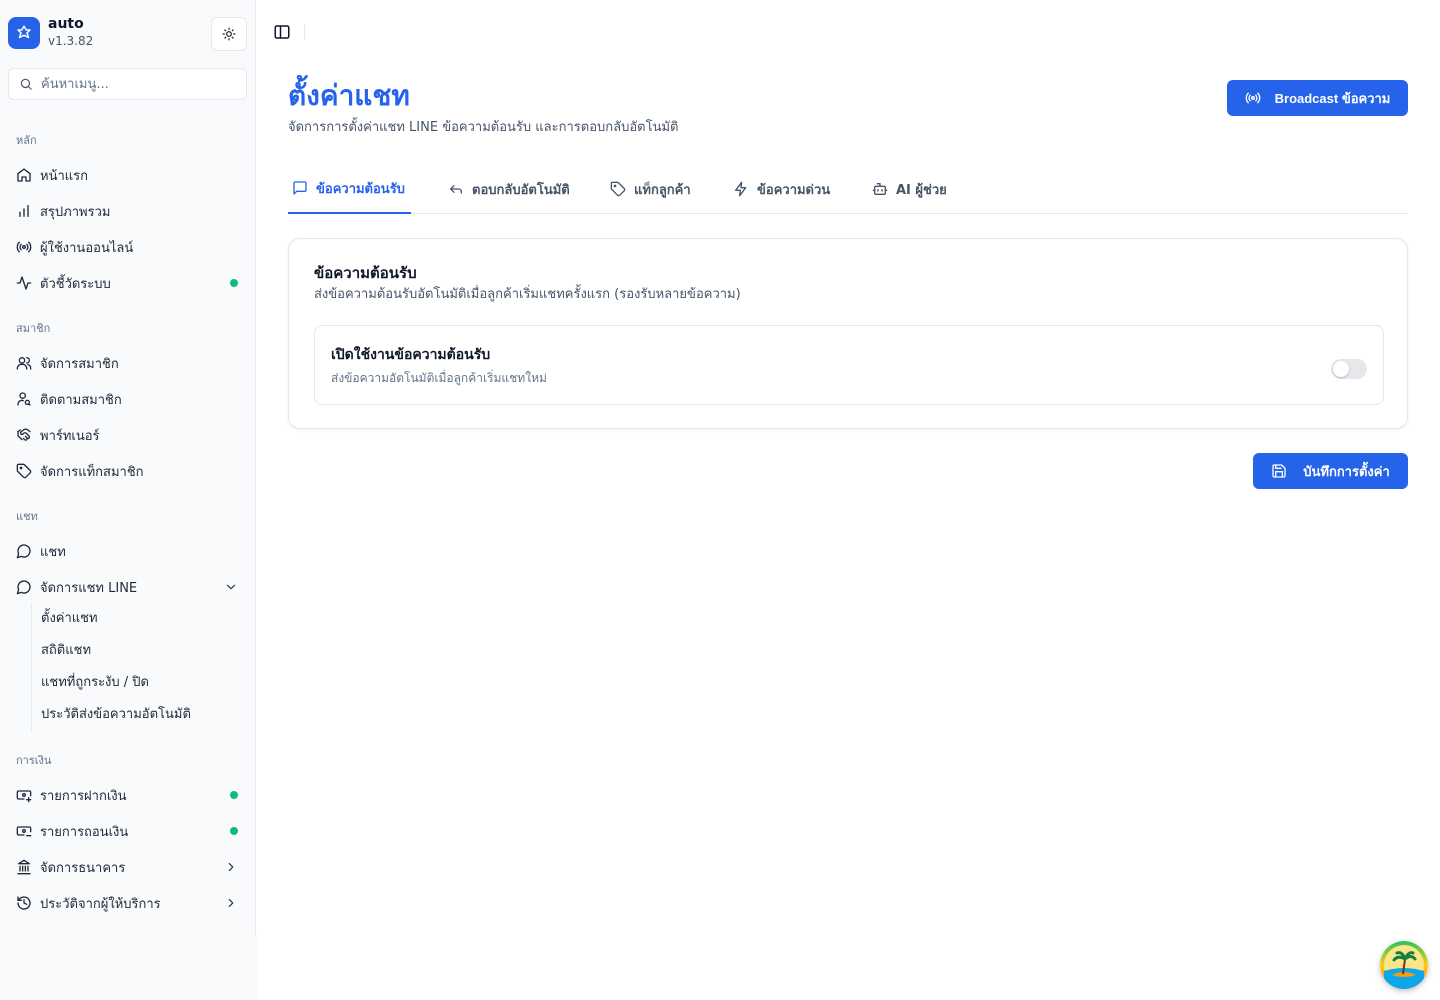 The height and width of the screenshot is (1000, 1440). What do you see at coordinates (365, 273) in the screenshot?
I see `card-title: ข้อความต้อนรับ` at bounding box center [365, 273].